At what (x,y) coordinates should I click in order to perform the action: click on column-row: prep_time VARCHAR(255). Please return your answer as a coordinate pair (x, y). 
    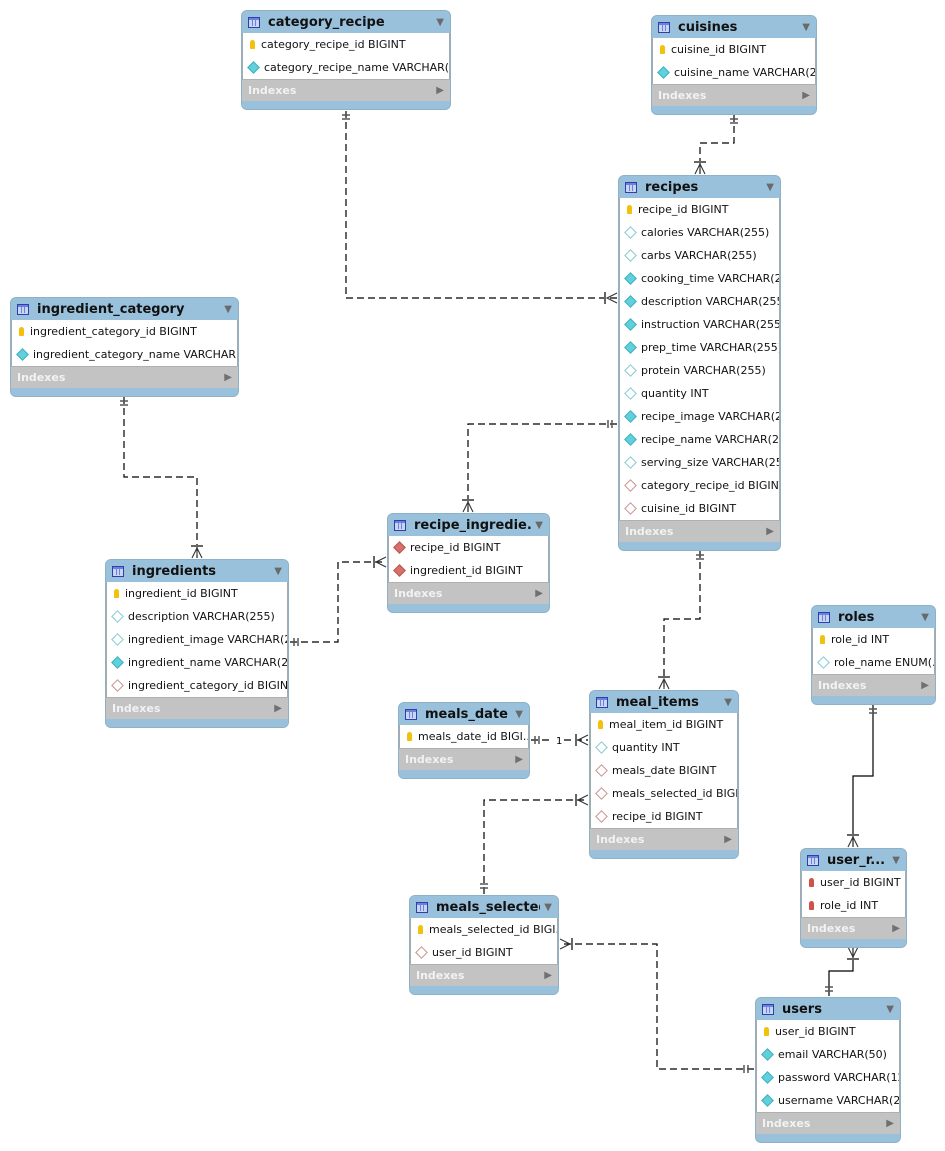
    Looking at the image, I should click on (699, 347).